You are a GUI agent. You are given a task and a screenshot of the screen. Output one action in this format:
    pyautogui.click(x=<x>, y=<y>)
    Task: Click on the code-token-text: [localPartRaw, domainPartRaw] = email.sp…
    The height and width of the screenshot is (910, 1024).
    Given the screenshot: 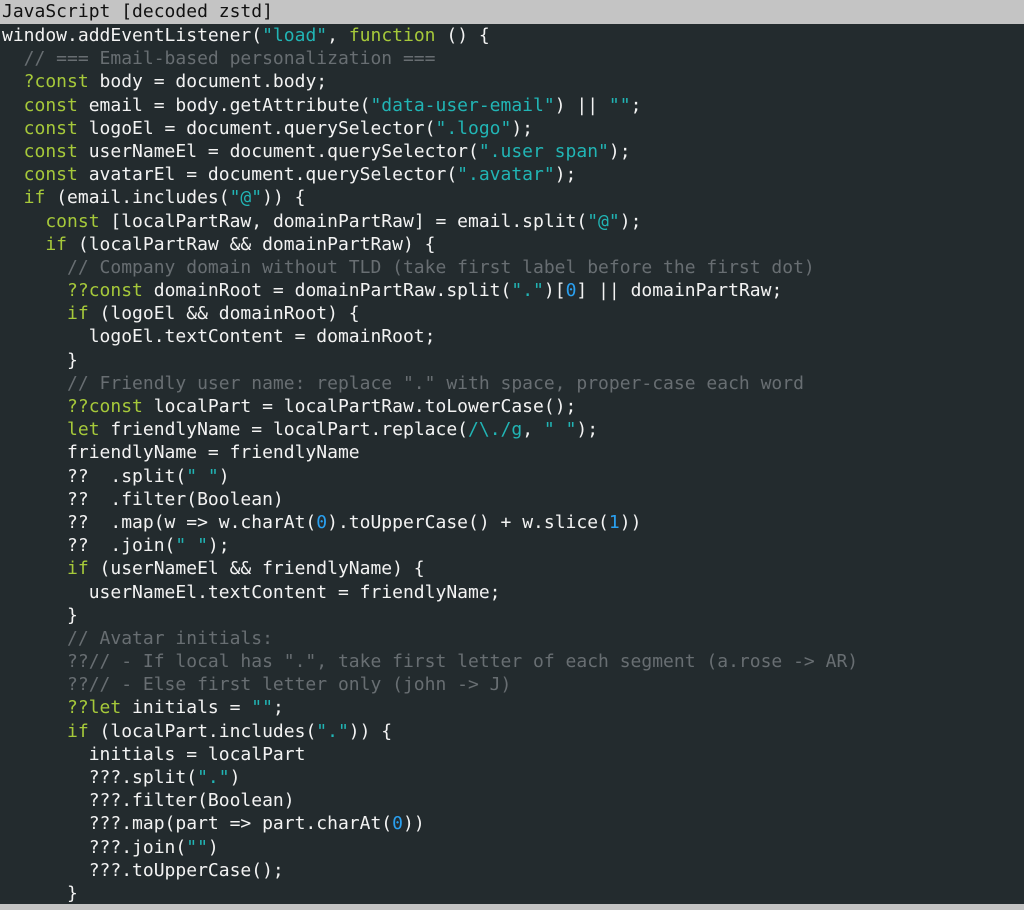 What is the action you would take?
    pyautogui.click(x=343, y=221)
    